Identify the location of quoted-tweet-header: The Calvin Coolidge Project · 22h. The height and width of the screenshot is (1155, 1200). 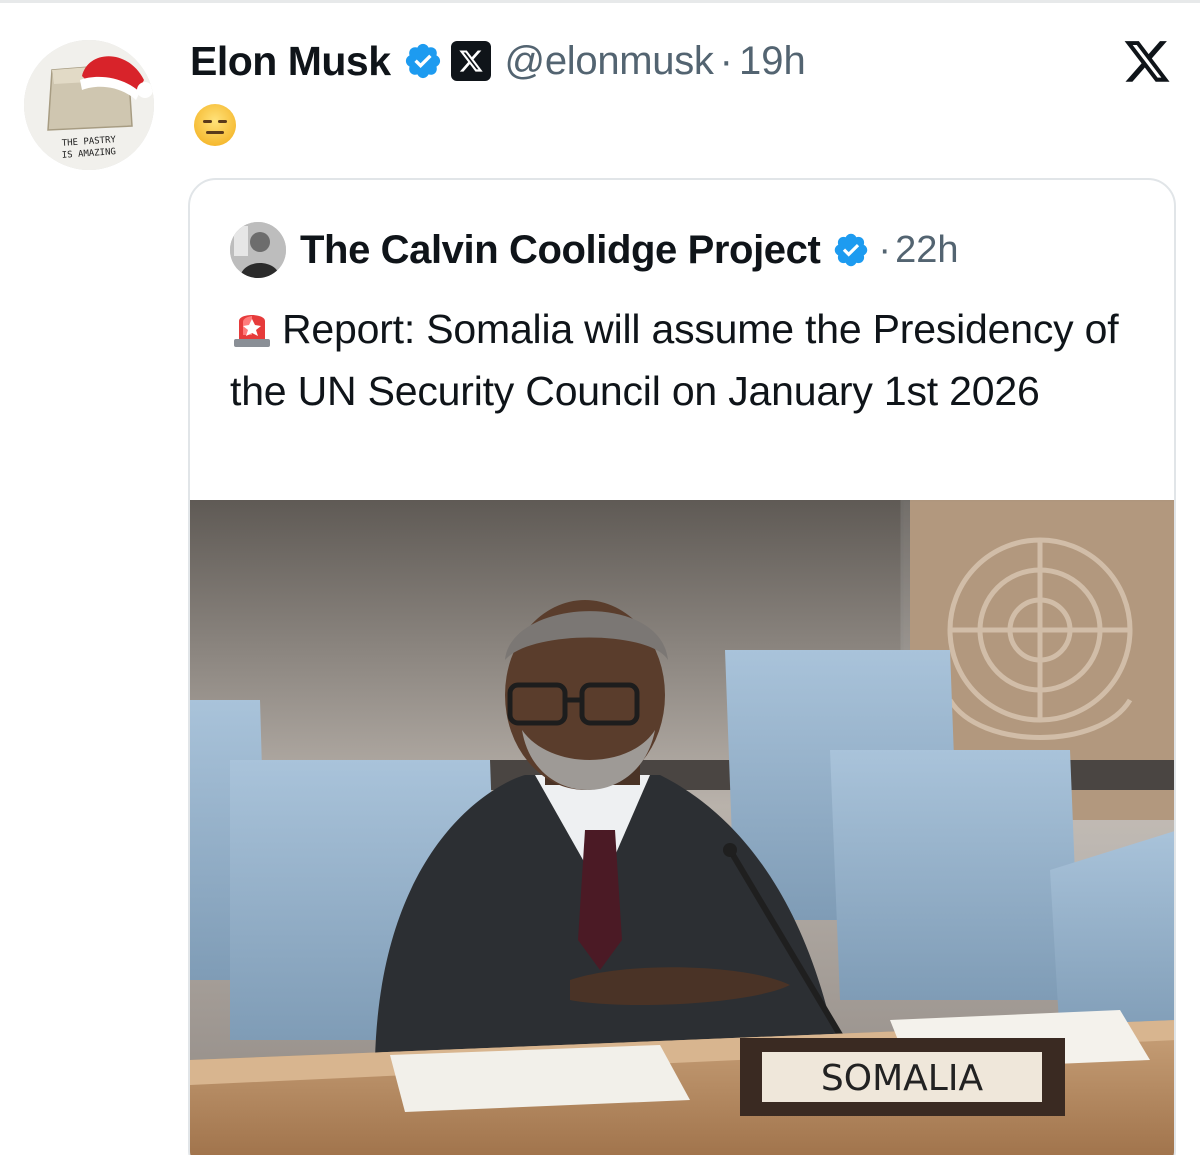
(594, 250).